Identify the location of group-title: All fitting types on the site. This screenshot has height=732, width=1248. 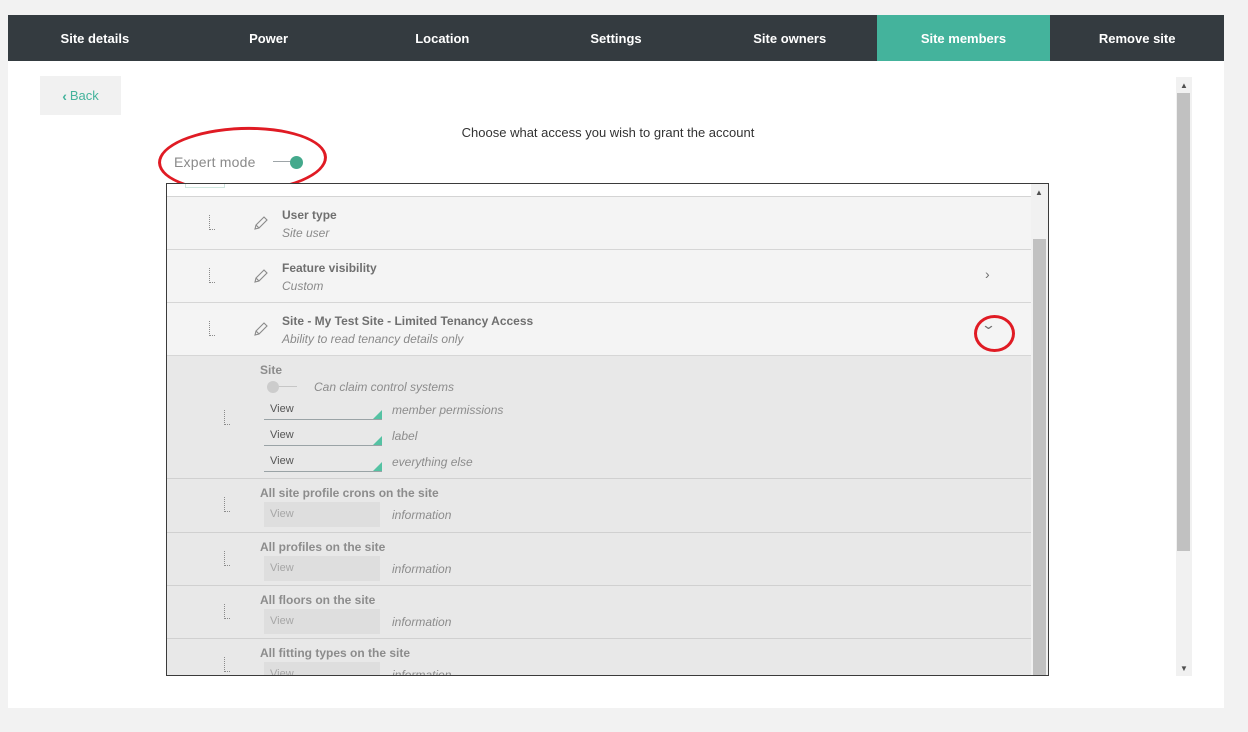
(335, 653).